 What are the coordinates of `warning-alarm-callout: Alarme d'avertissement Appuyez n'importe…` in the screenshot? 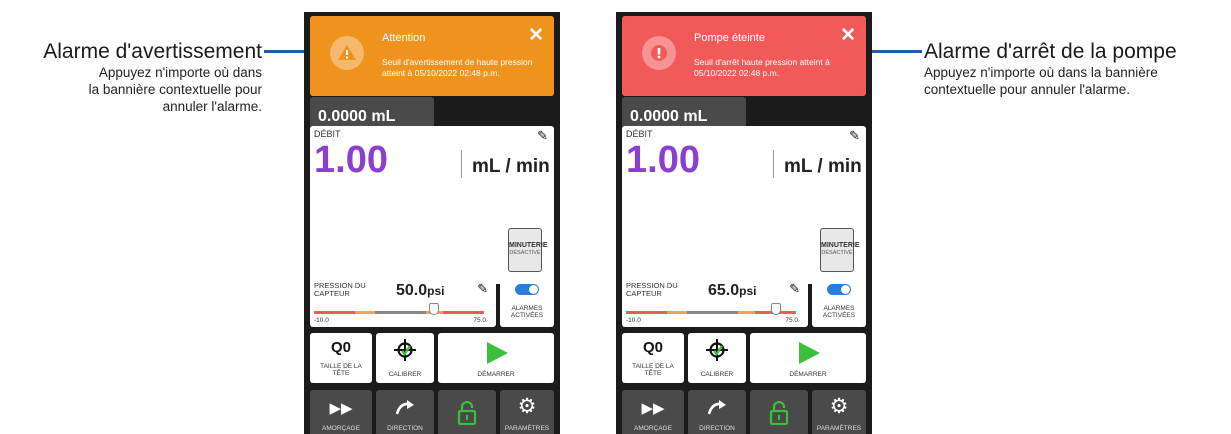 It's located at (131, 77).